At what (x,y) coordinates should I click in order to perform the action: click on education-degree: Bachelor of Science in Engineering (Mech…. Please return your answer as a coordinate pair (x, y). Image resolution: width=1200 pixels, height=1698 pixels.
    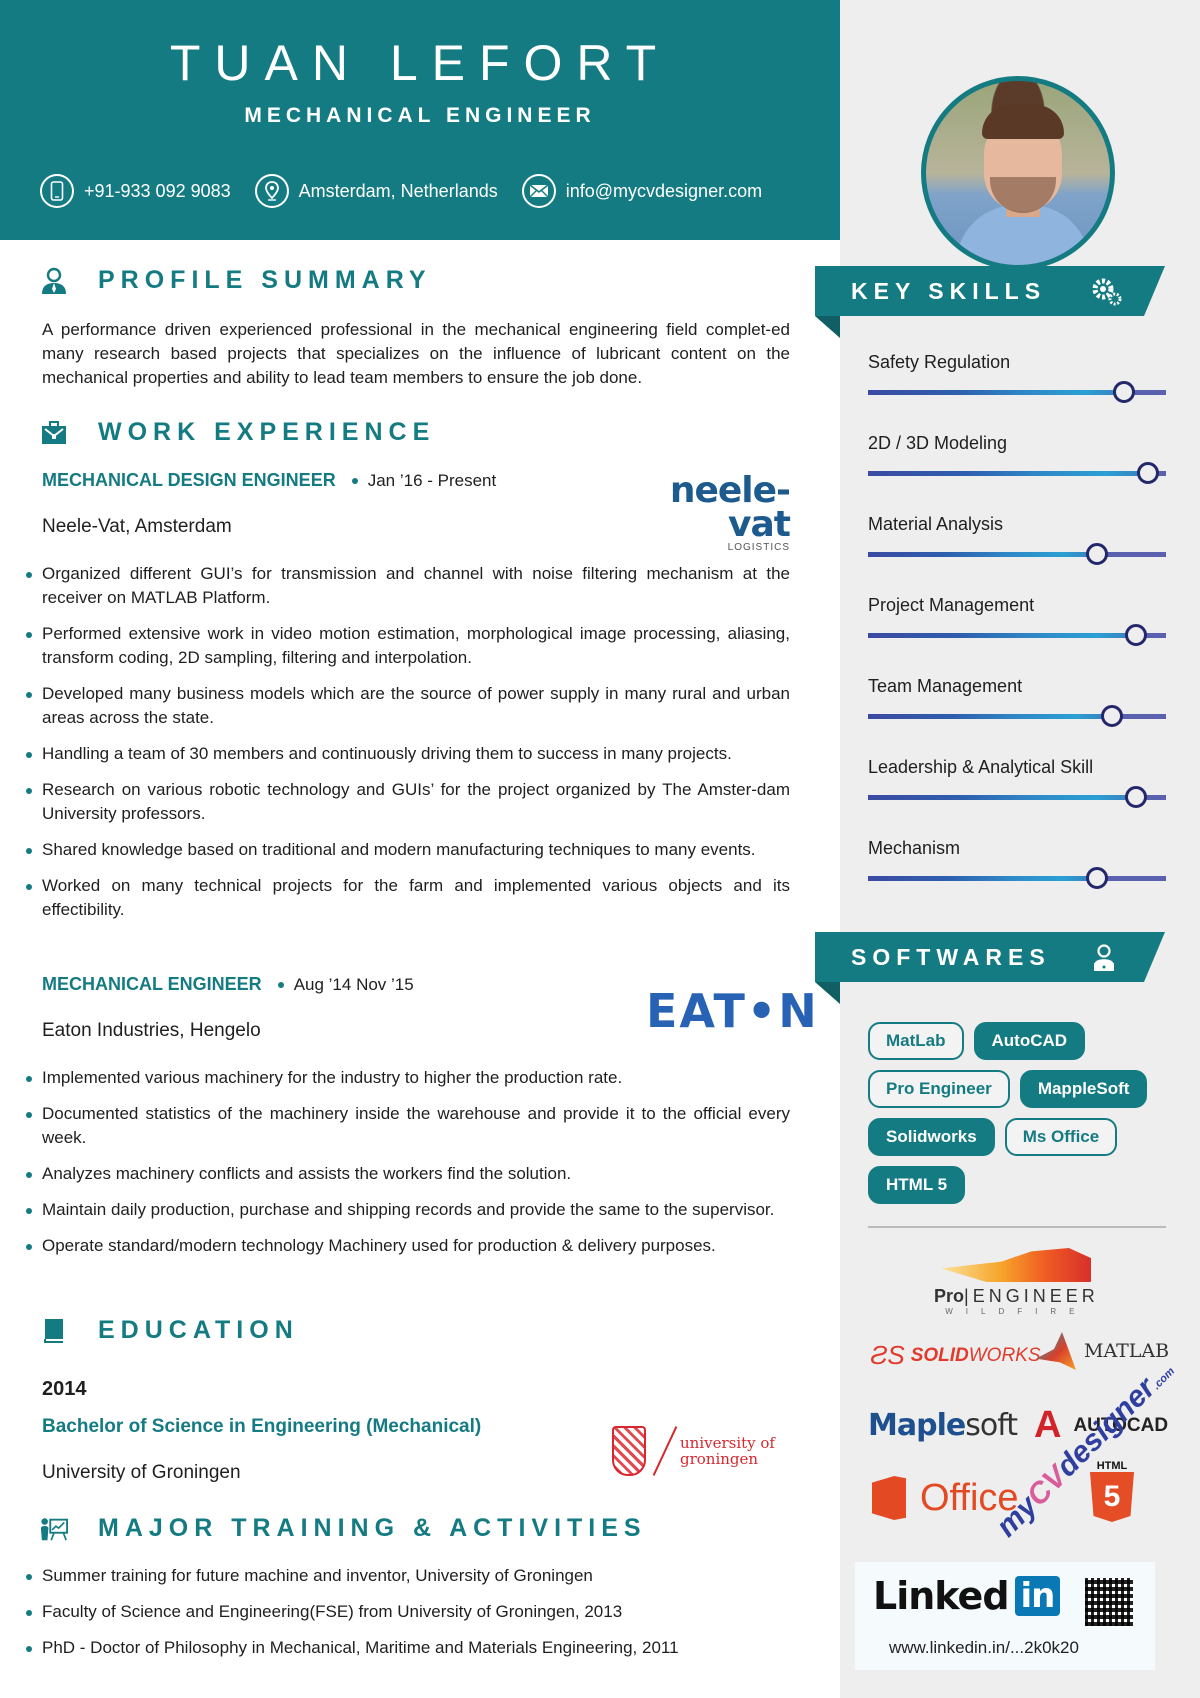
    Looking at the image, I should click on (262, 1426).